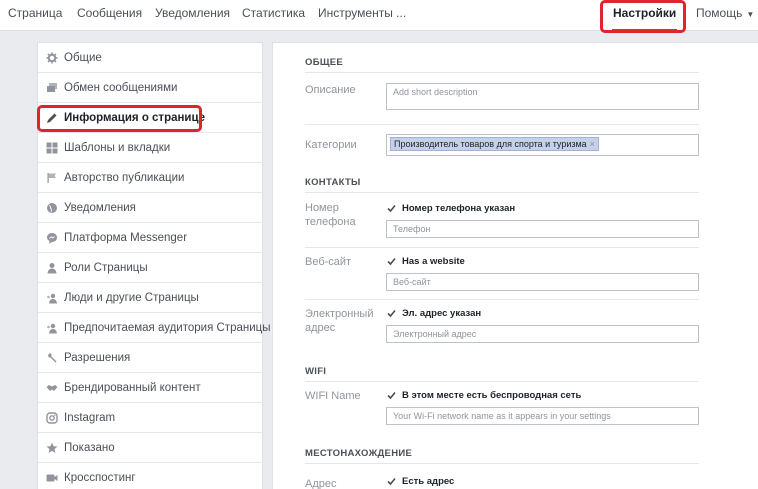  I want to click on sidebar-item-label: Платформа Messenger, so click(126, 237).